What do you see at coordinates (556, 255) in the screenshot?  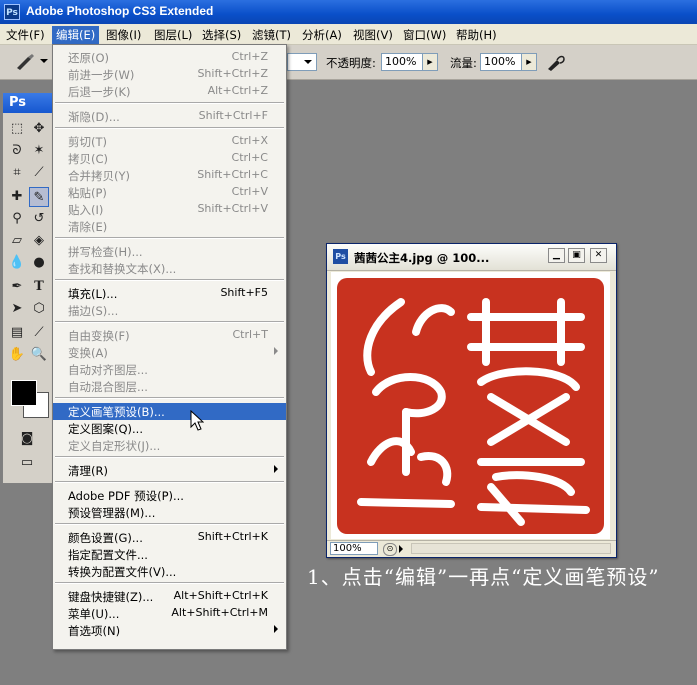 I see `minimize-button: ▁` at bounding box center [556, 255].